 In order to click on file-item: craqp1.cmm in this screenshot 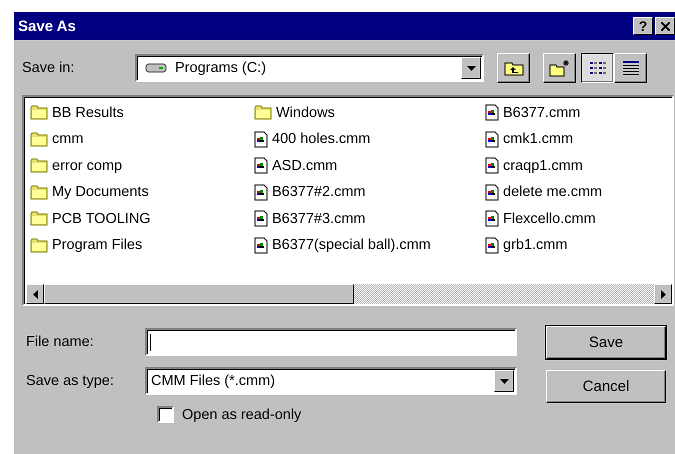, I will do `click(543, 166)`.